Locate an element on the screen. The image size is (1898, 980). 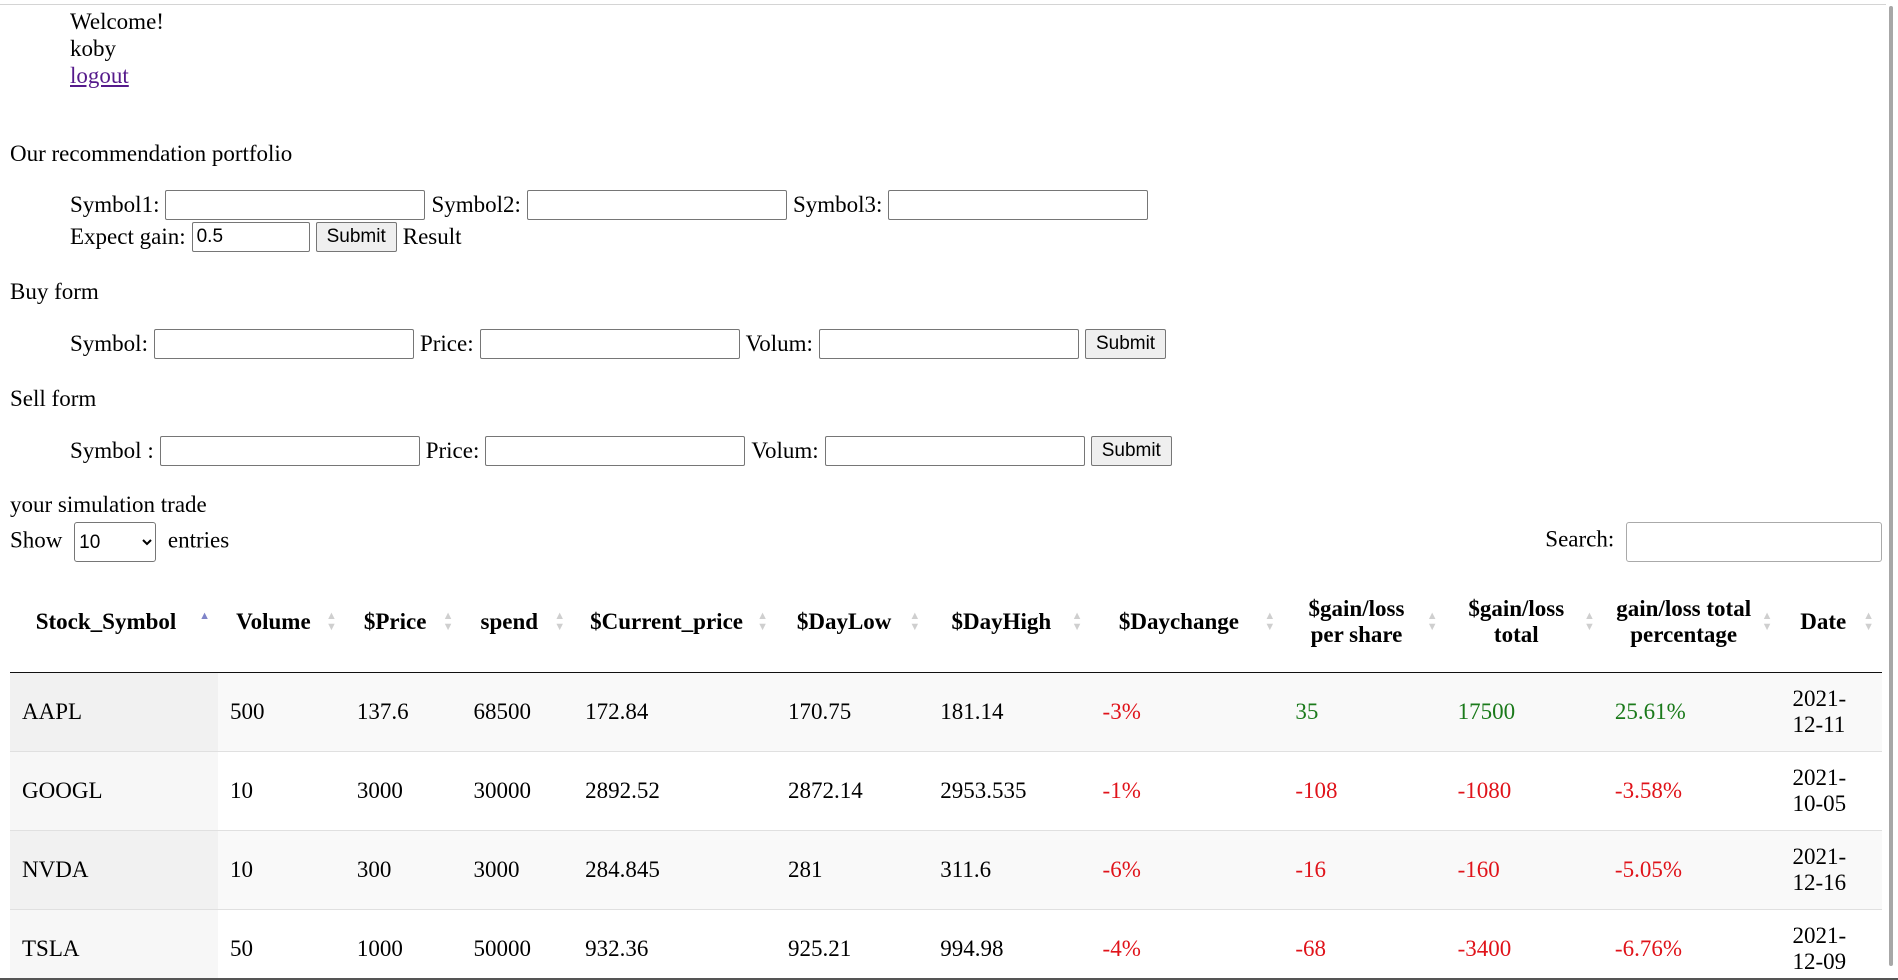
cell-gain-percentage: -6.76% is located at coordinates (1691, 944).